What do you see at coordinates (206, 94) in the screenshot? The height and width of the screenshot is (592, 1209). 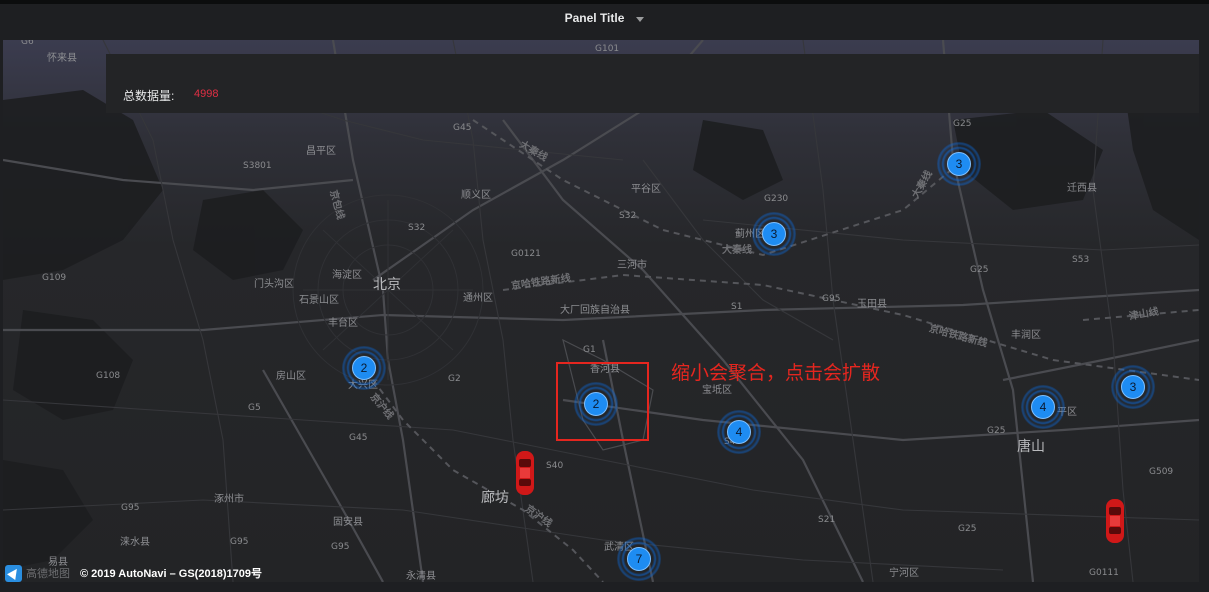 I see `total-count-value: 4998` at bounding box center [206, 94].